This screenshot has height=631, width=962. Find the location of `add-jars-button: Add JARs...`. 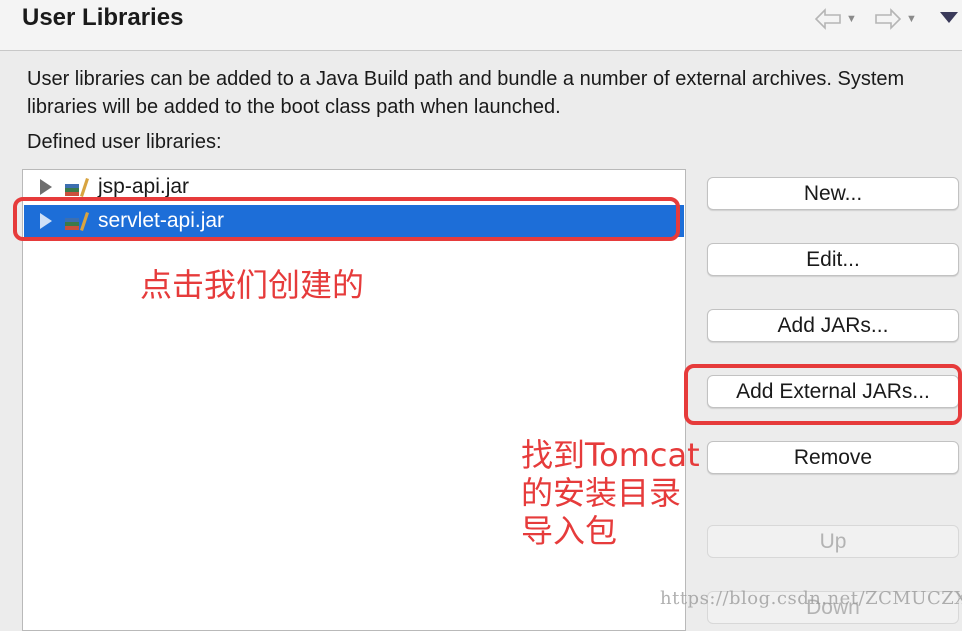

add-jars-button: Add JARs... is located at coordinates (833, 325).